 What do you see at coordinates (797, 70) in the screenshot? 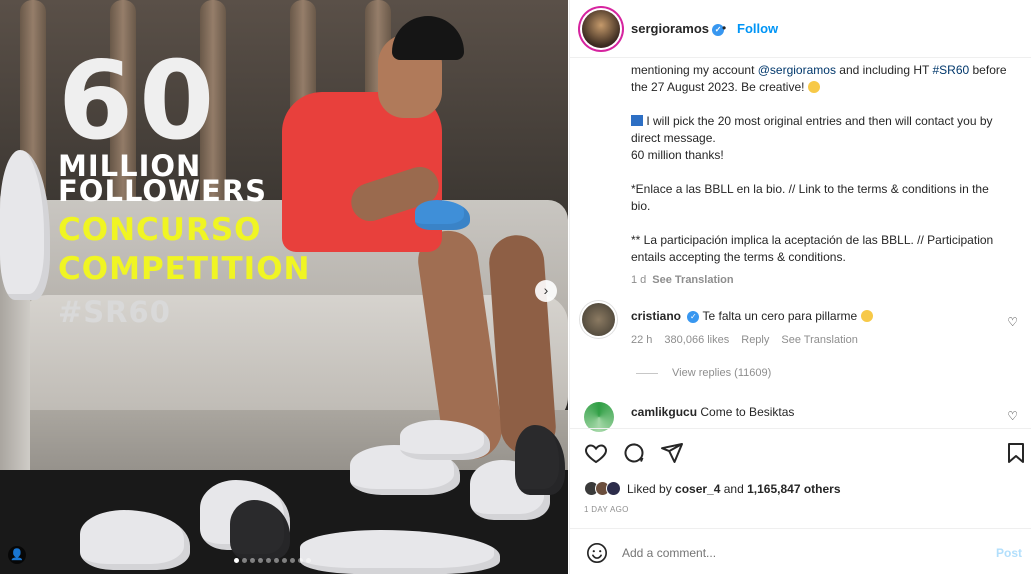
I see `mention-link: @sergioramos` at bounding box center [797, 70].